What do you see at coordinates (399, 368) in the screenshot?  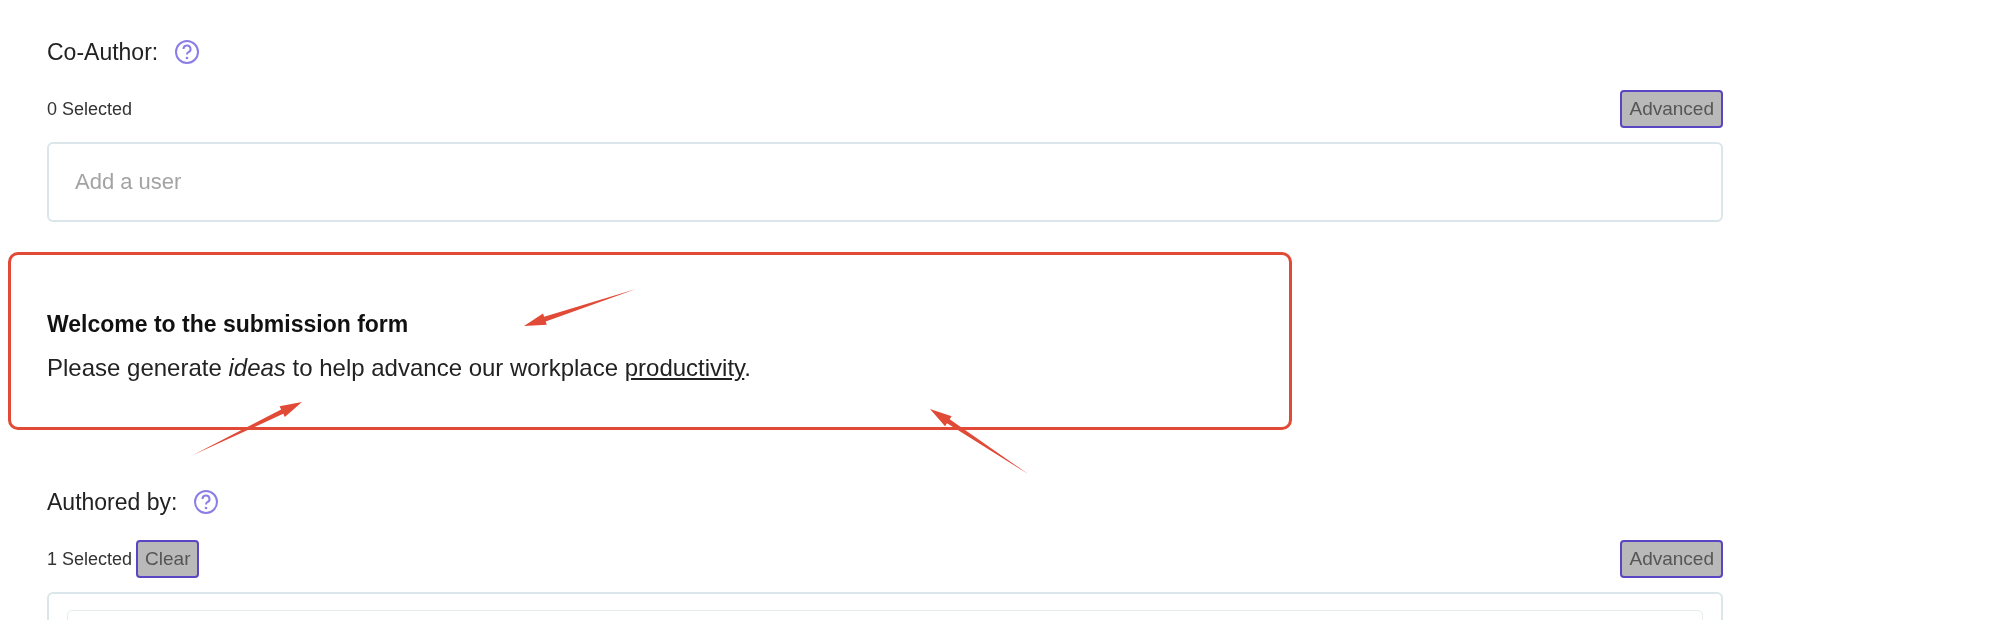 I see `welcome-text: Please generate ideas to help advance our workplace productivity.` at bounding box center [399, 368].